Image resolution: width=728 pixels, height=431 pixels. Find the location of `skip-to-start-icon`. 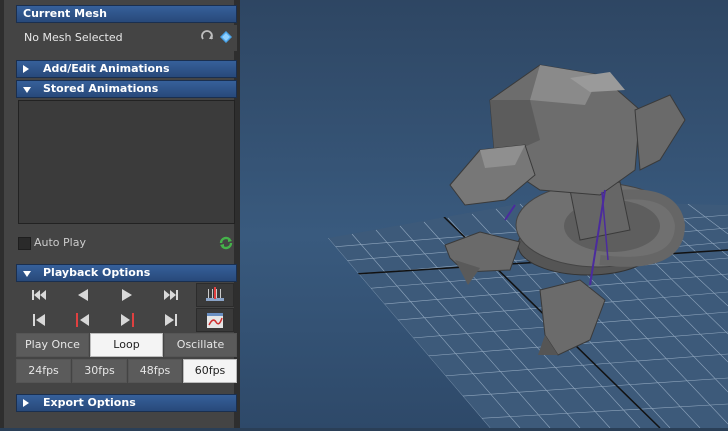

skip-to-start-icon is located at coordinates (39, 295).